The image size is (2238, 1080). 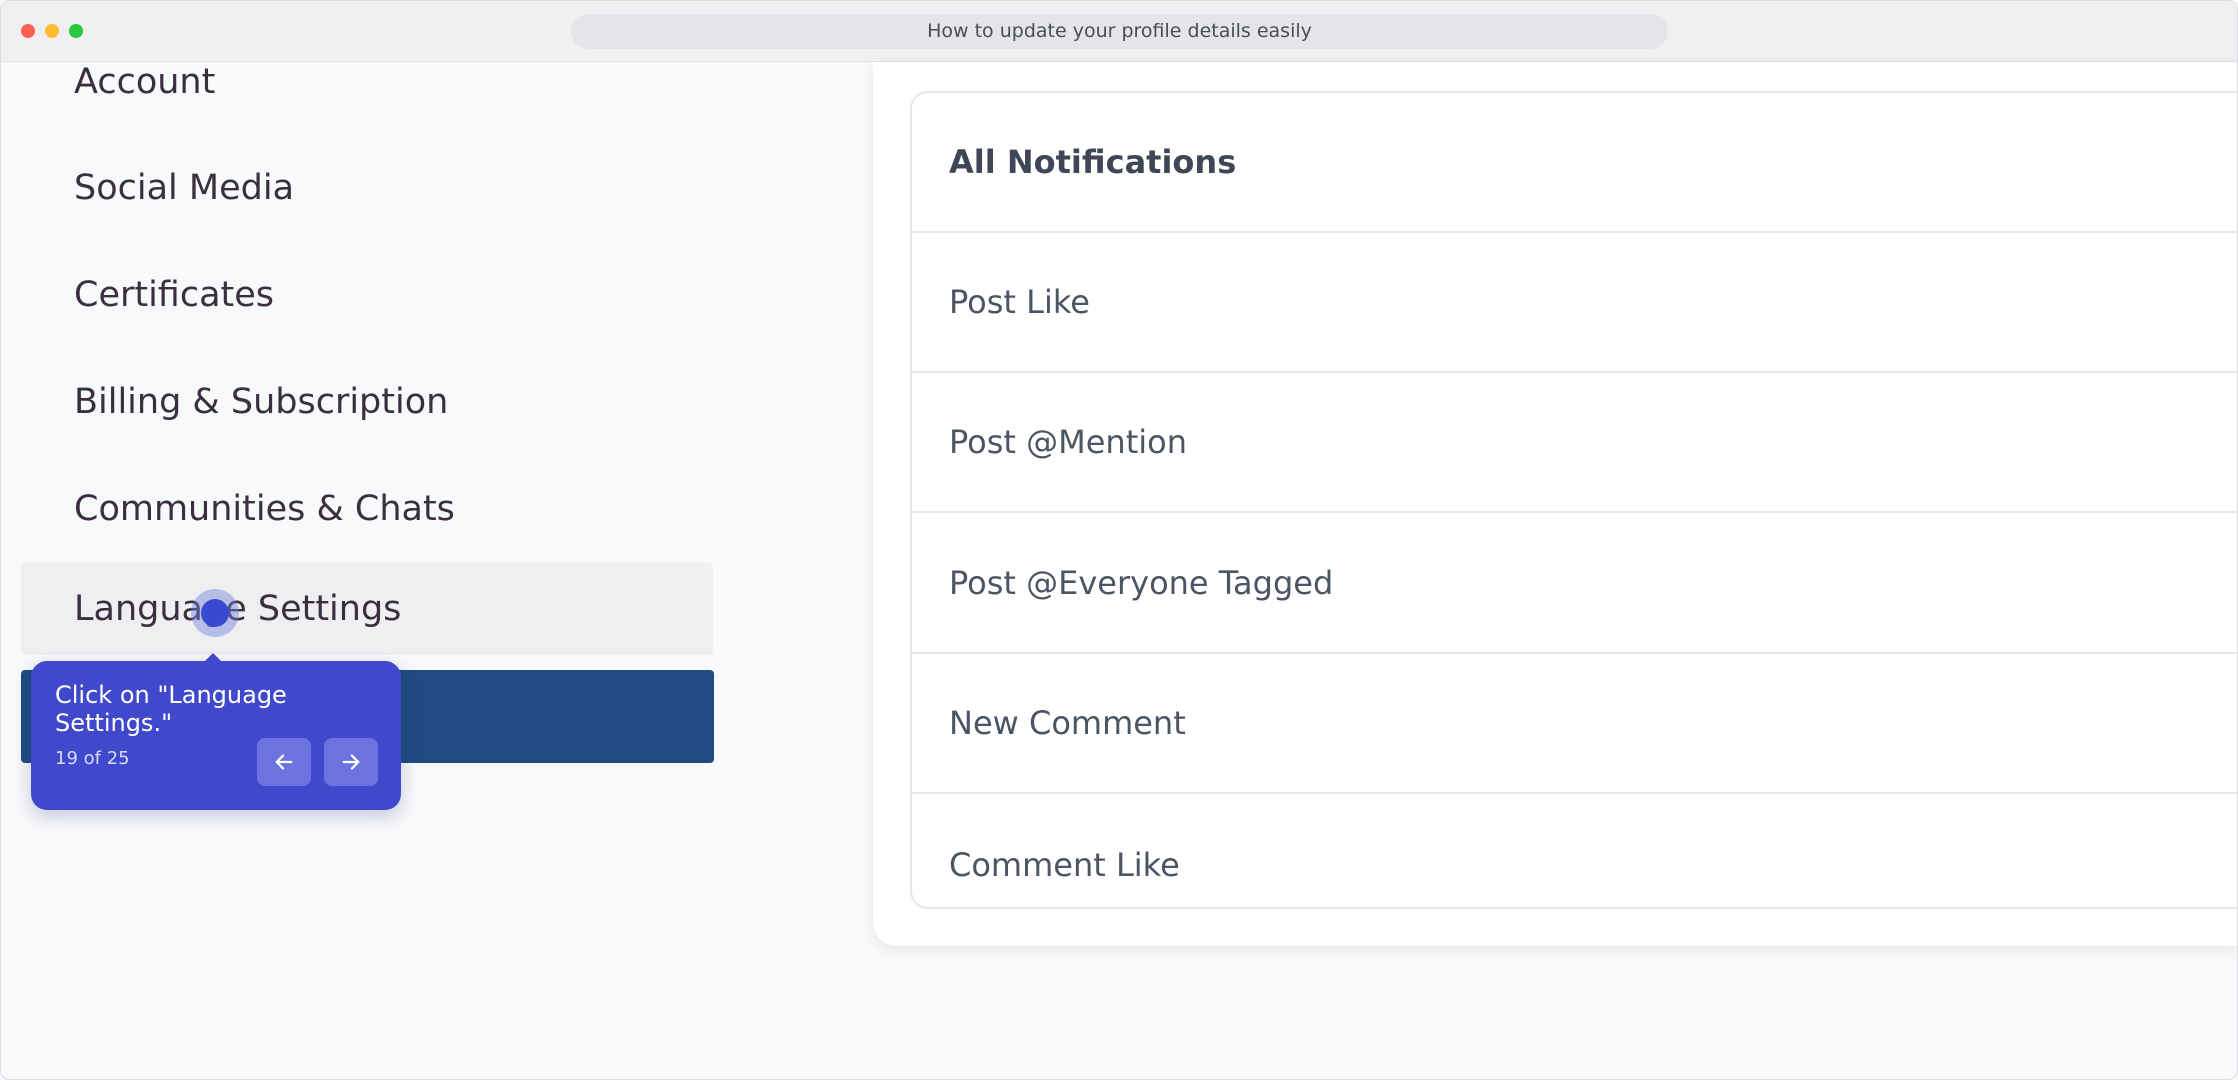 I want to click on sidebar-item-label: Account, so click(x=145, y=82).